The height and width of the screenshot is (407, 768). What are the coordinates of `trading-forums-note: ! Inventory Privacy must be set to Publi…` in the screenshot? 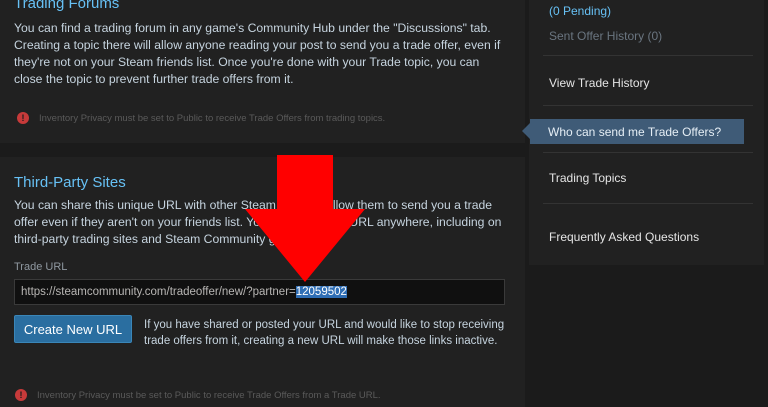 It's located at (201, 118).